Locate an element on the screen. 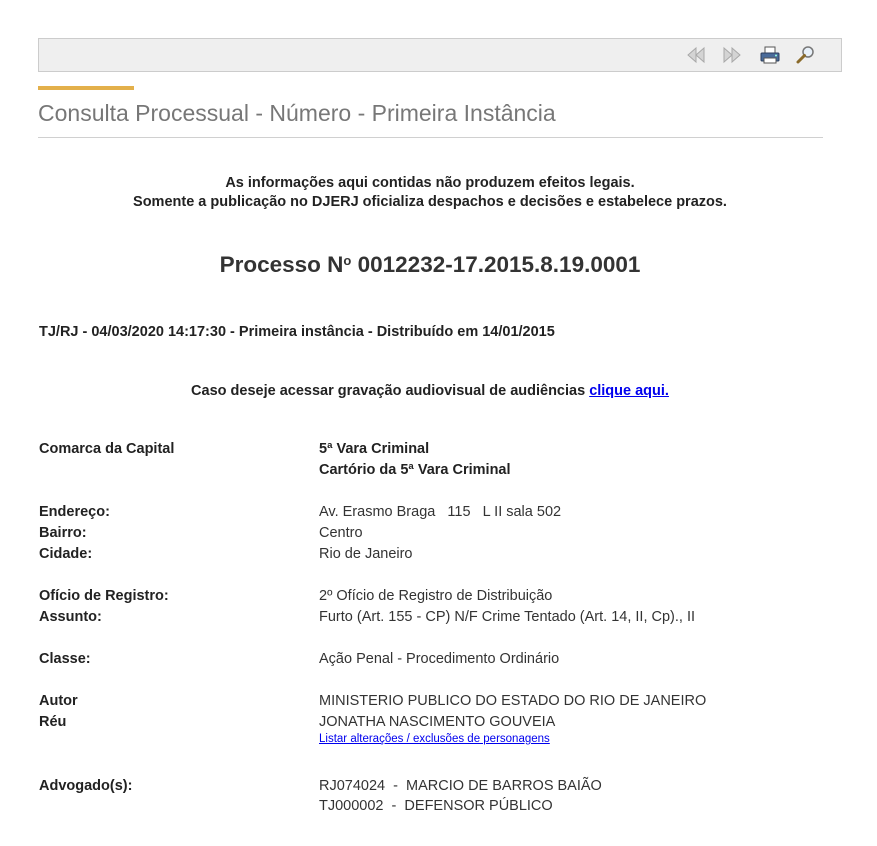 Image resolution: width=877 pixels, height=846 pixels. process-number: 0012232-17.2015.8.19.0001 is located at coordinates (499, 264).